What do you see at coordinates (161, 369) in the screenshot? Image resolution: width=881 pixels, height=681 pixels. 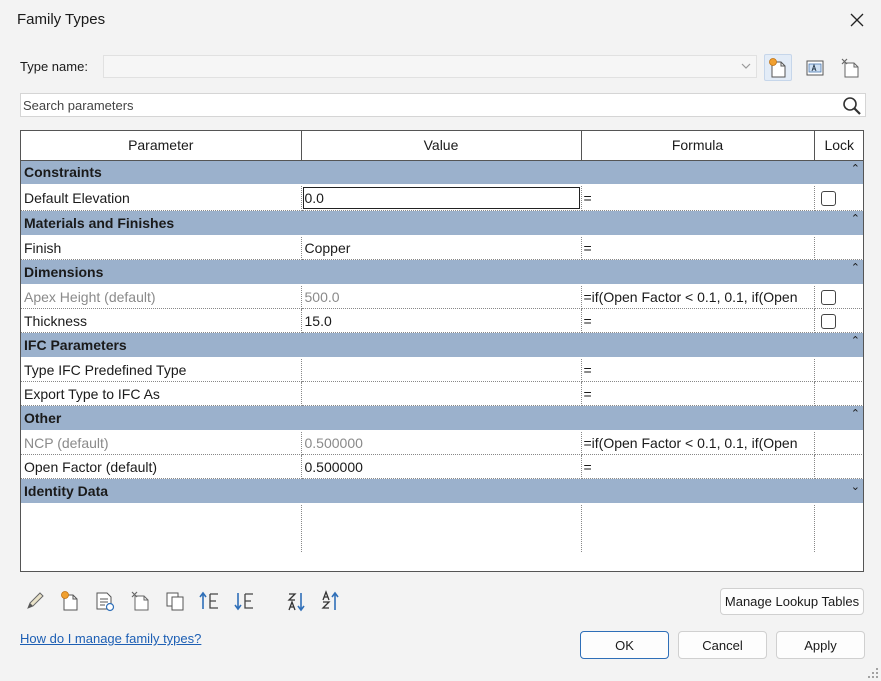 I see `parameter-name: Type IFC Predefined Type` at bounding box center [161, 369].